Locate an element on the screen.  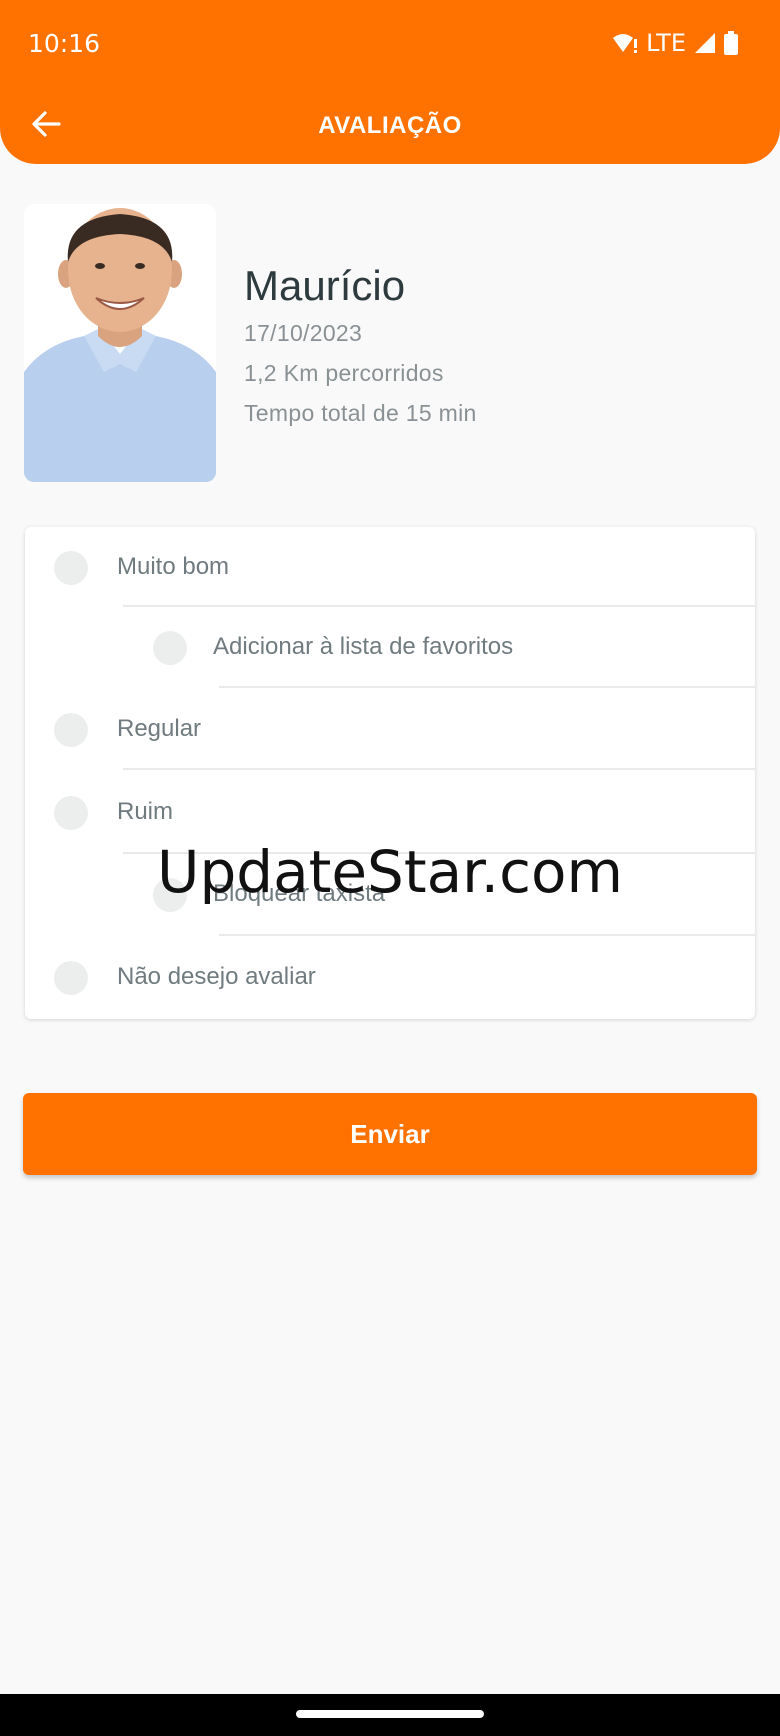
option-adicionar-favoritos: Adicionar à lista de favoritos is located at coordinates (390, 648).